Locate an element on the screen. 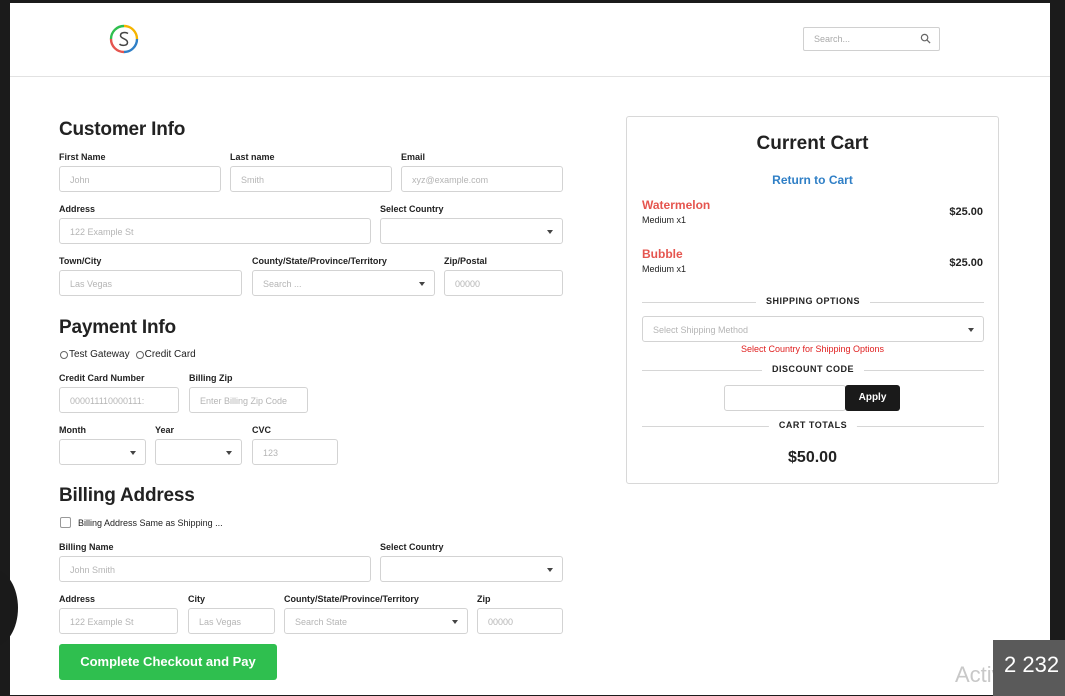 The image size is (1065, 696). email-input: xyz@example.com is located at coordinates (482, 179).